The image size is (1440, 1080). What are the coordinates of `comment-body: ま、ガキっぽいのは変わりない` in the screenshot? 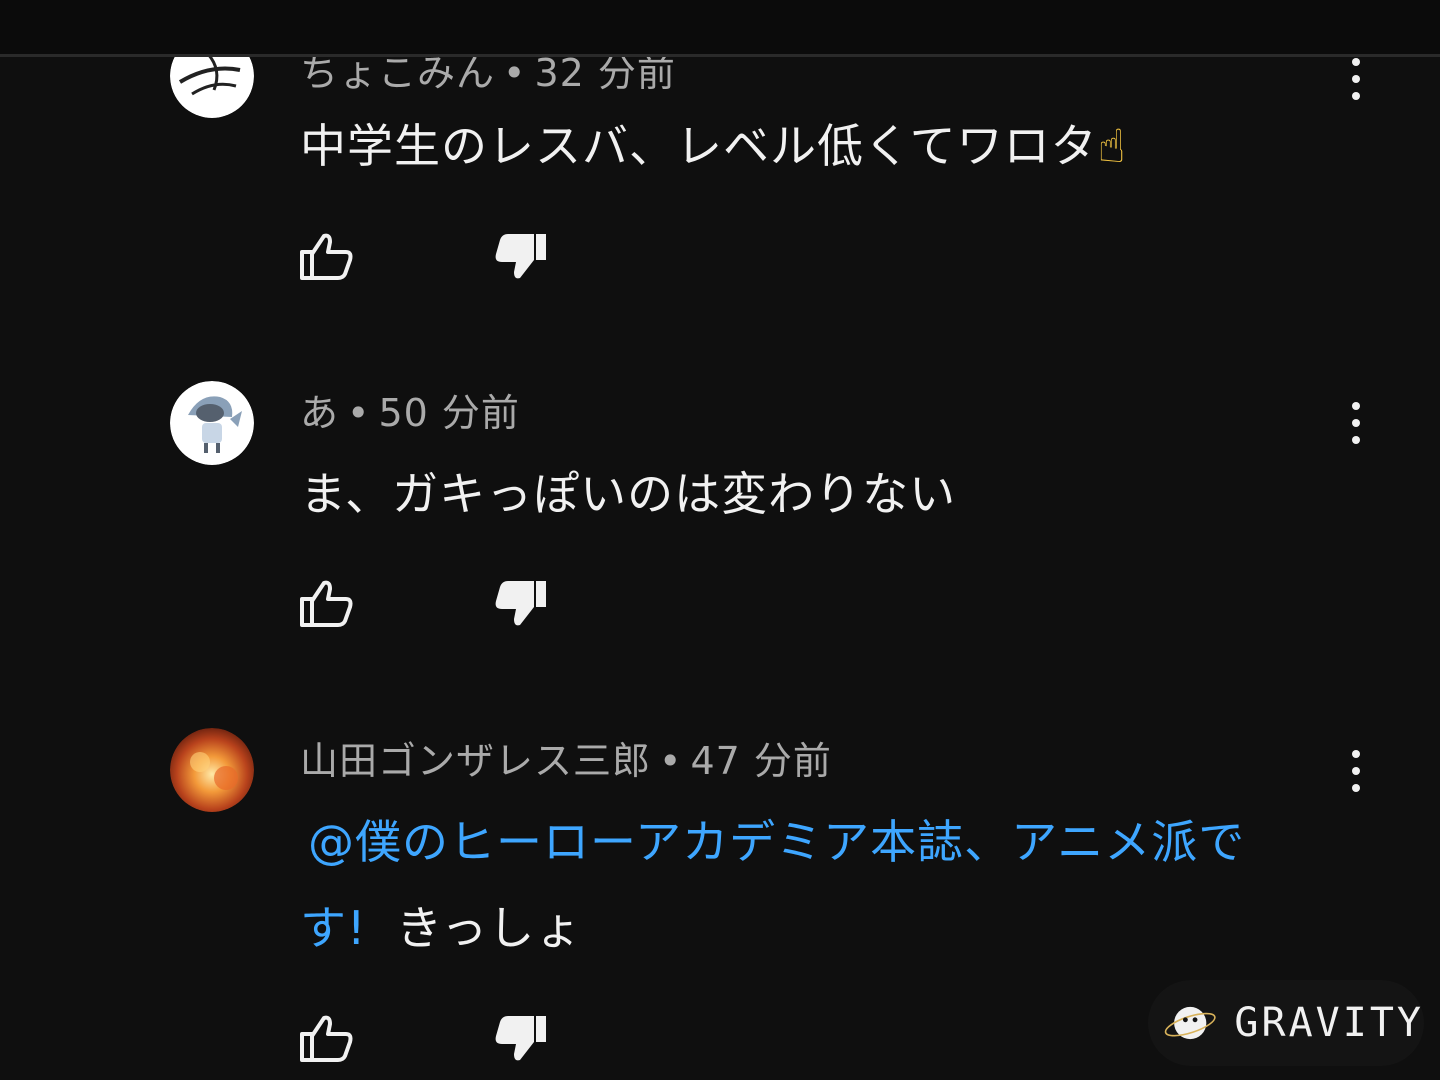 It's located at (628, 494).